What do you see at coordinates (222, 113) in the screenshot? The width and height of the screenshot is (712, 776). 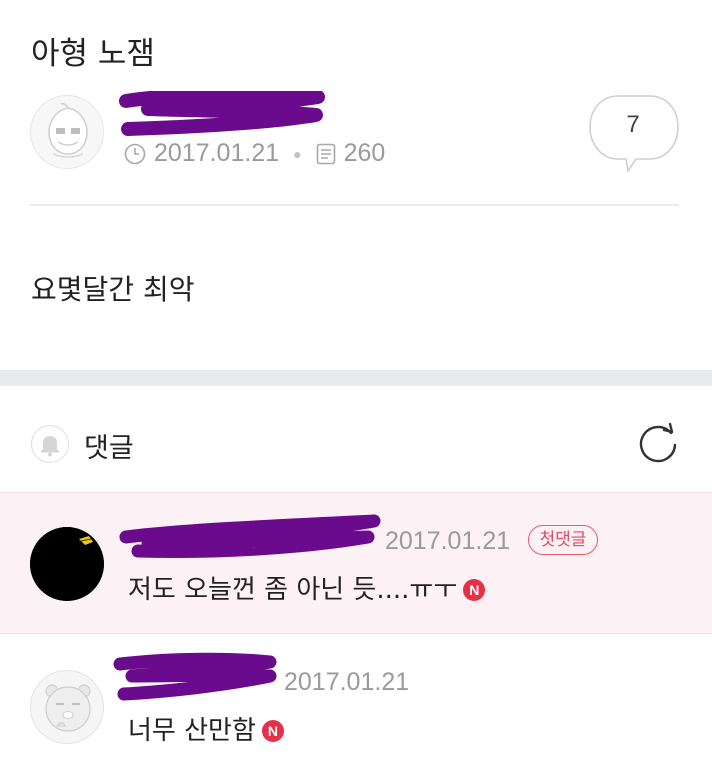 I see `author-name-redaction` at bounding box center [222, 113].